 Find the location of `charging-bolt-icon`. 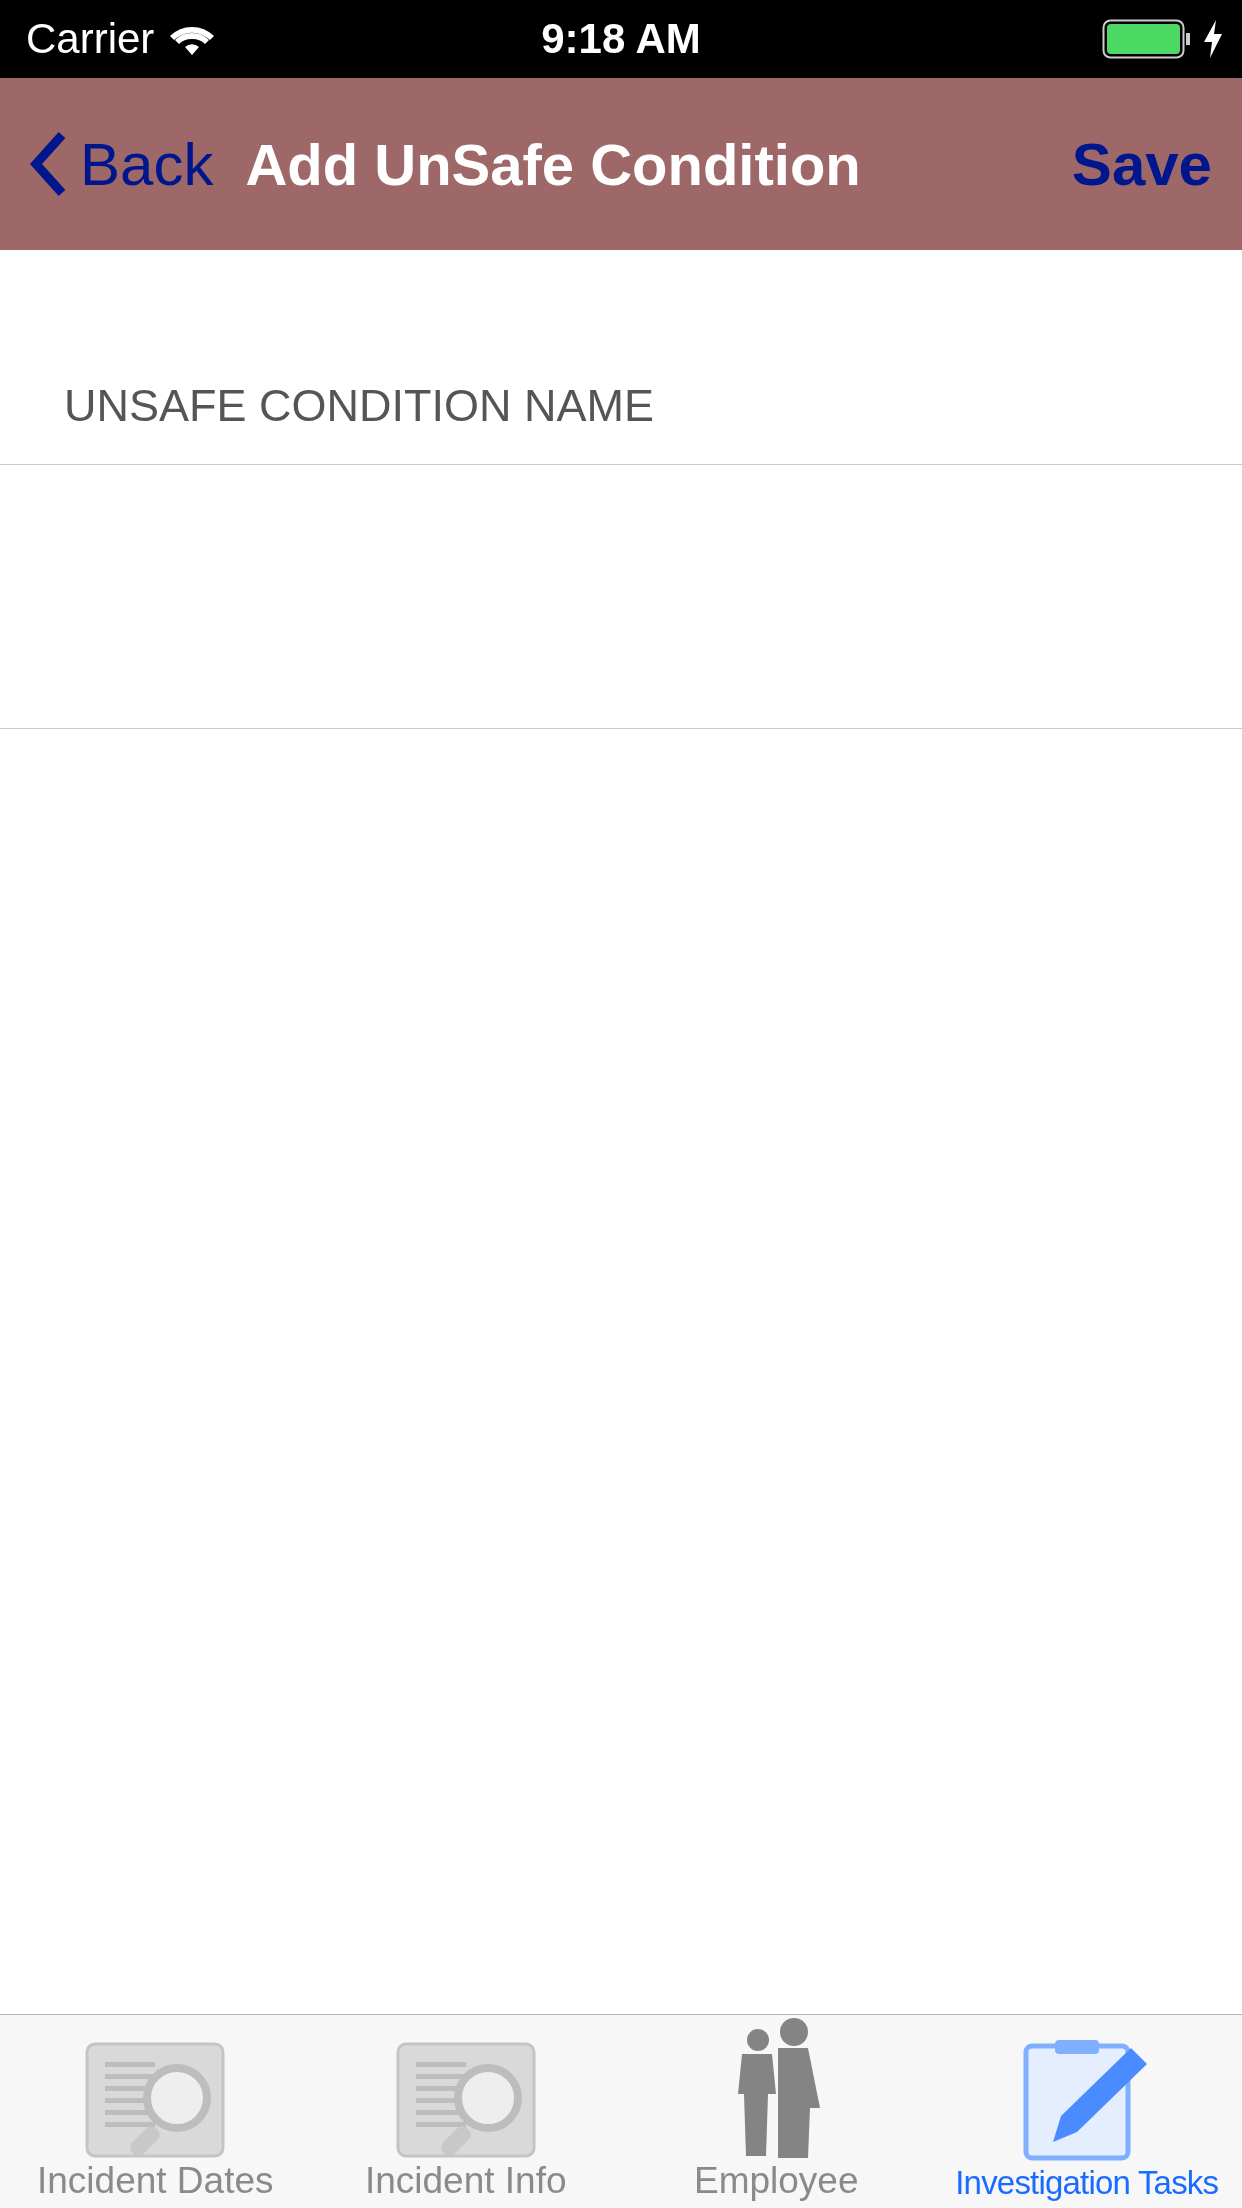

charging-bolt-icon is located at coordinates (1213, 39).